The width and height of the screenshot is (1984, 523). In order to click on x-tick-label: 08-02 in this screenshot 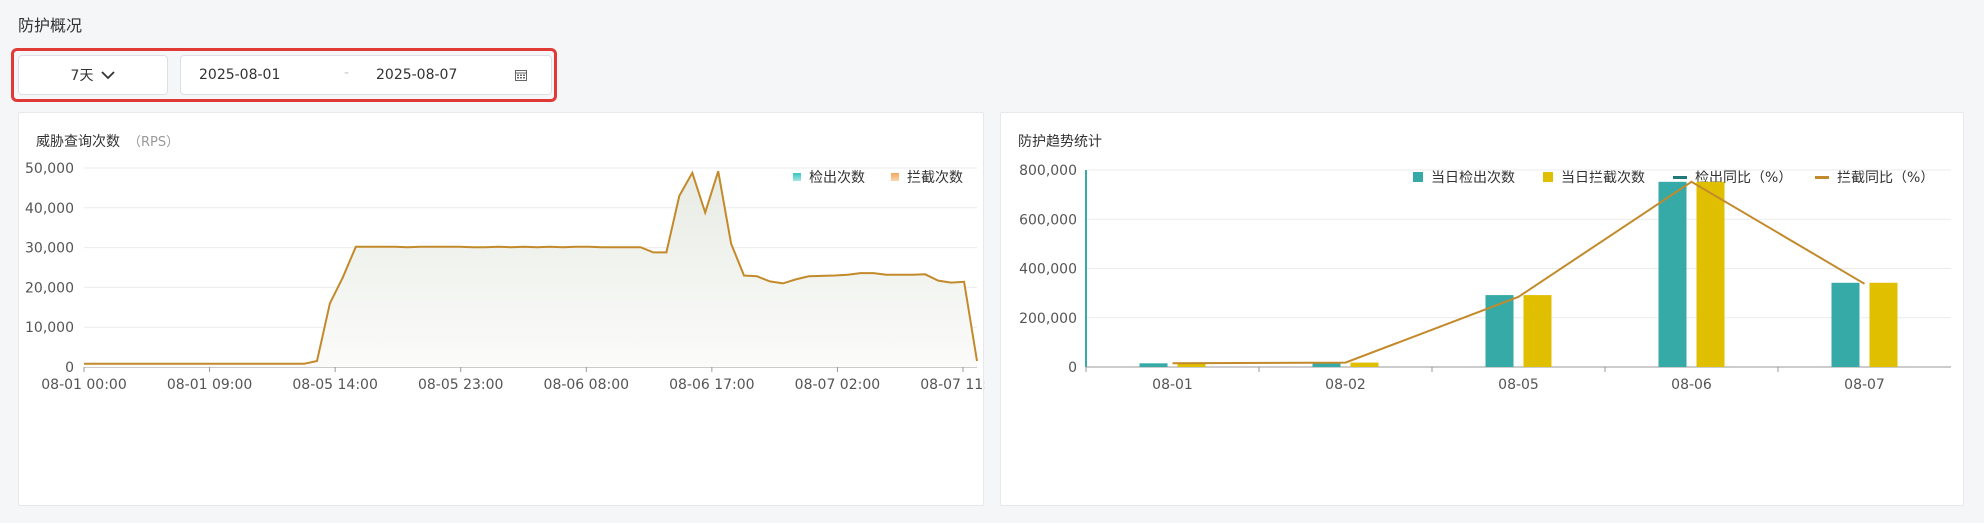, I will do `click(1345, 385)`.